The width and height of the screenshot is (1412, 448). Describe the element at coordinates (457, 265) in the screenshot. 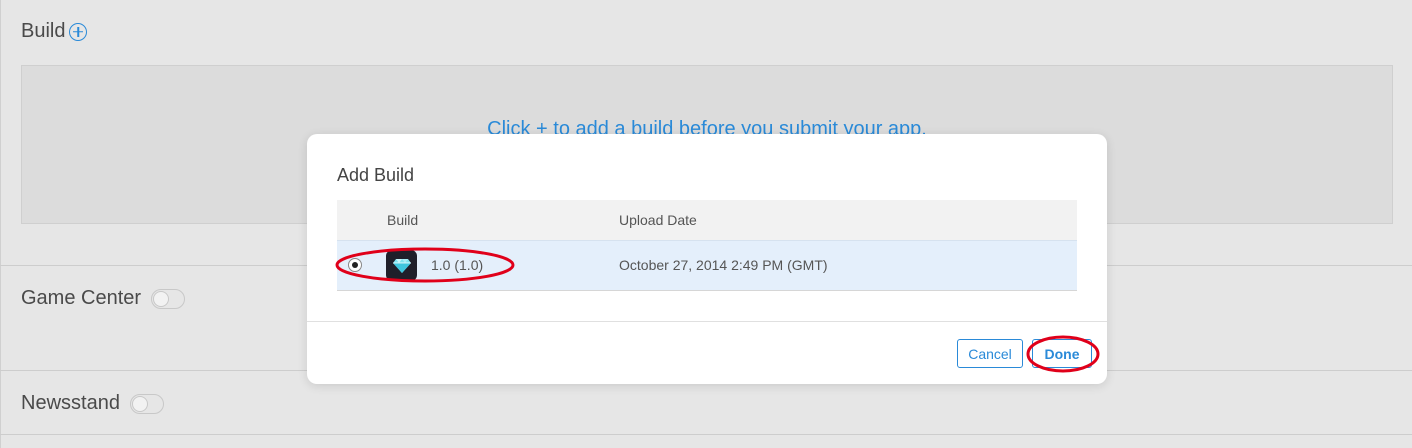

I see `build-version: 1.0 (1.0)` at that location.